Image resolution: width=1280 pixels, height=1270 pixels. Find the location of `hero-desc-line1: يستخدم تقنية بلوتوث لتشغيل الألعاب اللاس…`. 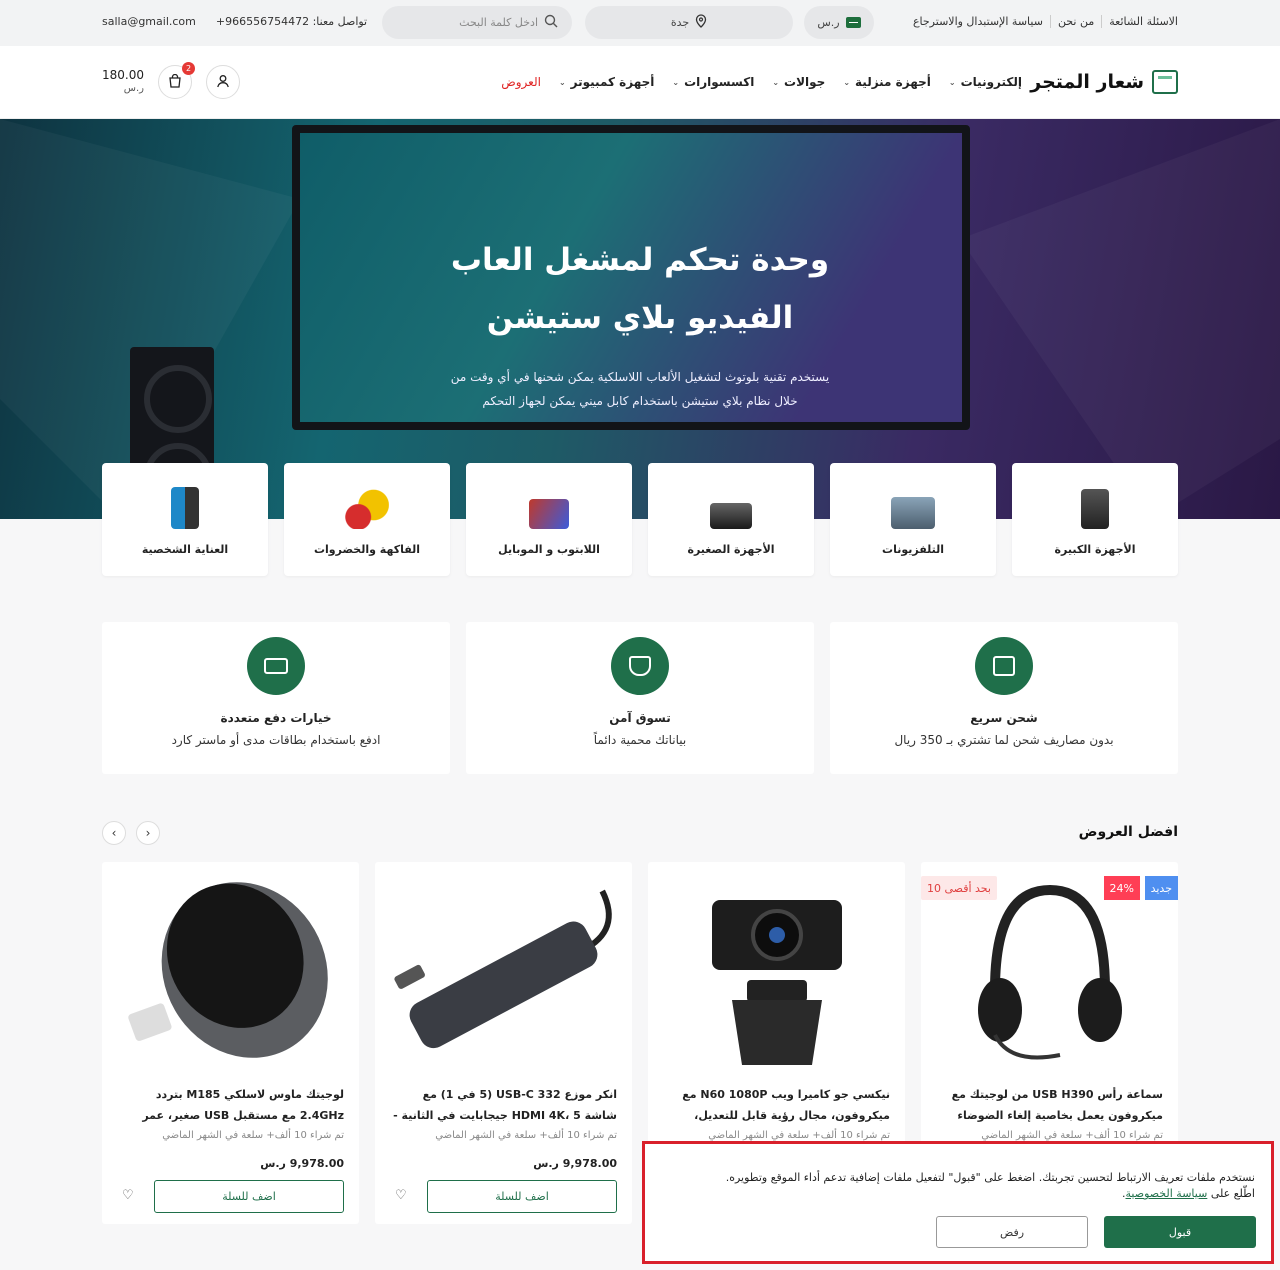

hero-desc-line1: يستخدم تقنية بلوتوث لتشغيل الألعاب اللاس… is located at coordinates (640, 377).